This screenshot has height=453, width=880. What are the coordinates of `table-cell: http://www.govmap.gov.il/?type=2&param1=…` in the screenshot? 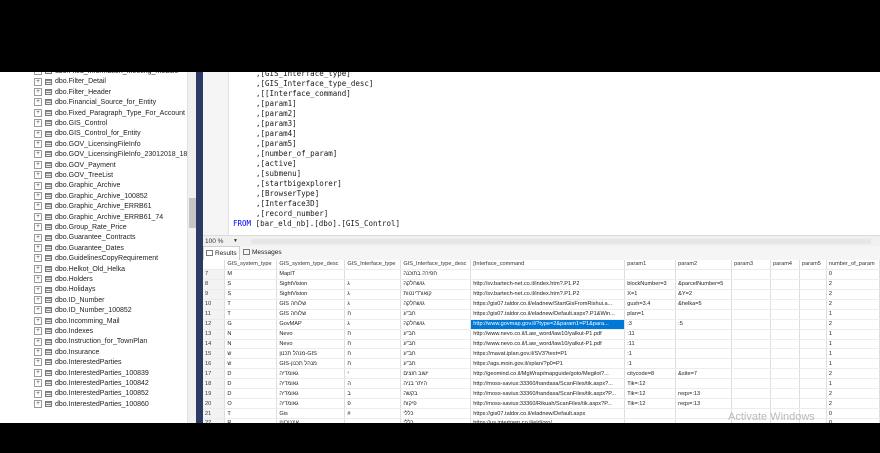 It's located at (548, 324).